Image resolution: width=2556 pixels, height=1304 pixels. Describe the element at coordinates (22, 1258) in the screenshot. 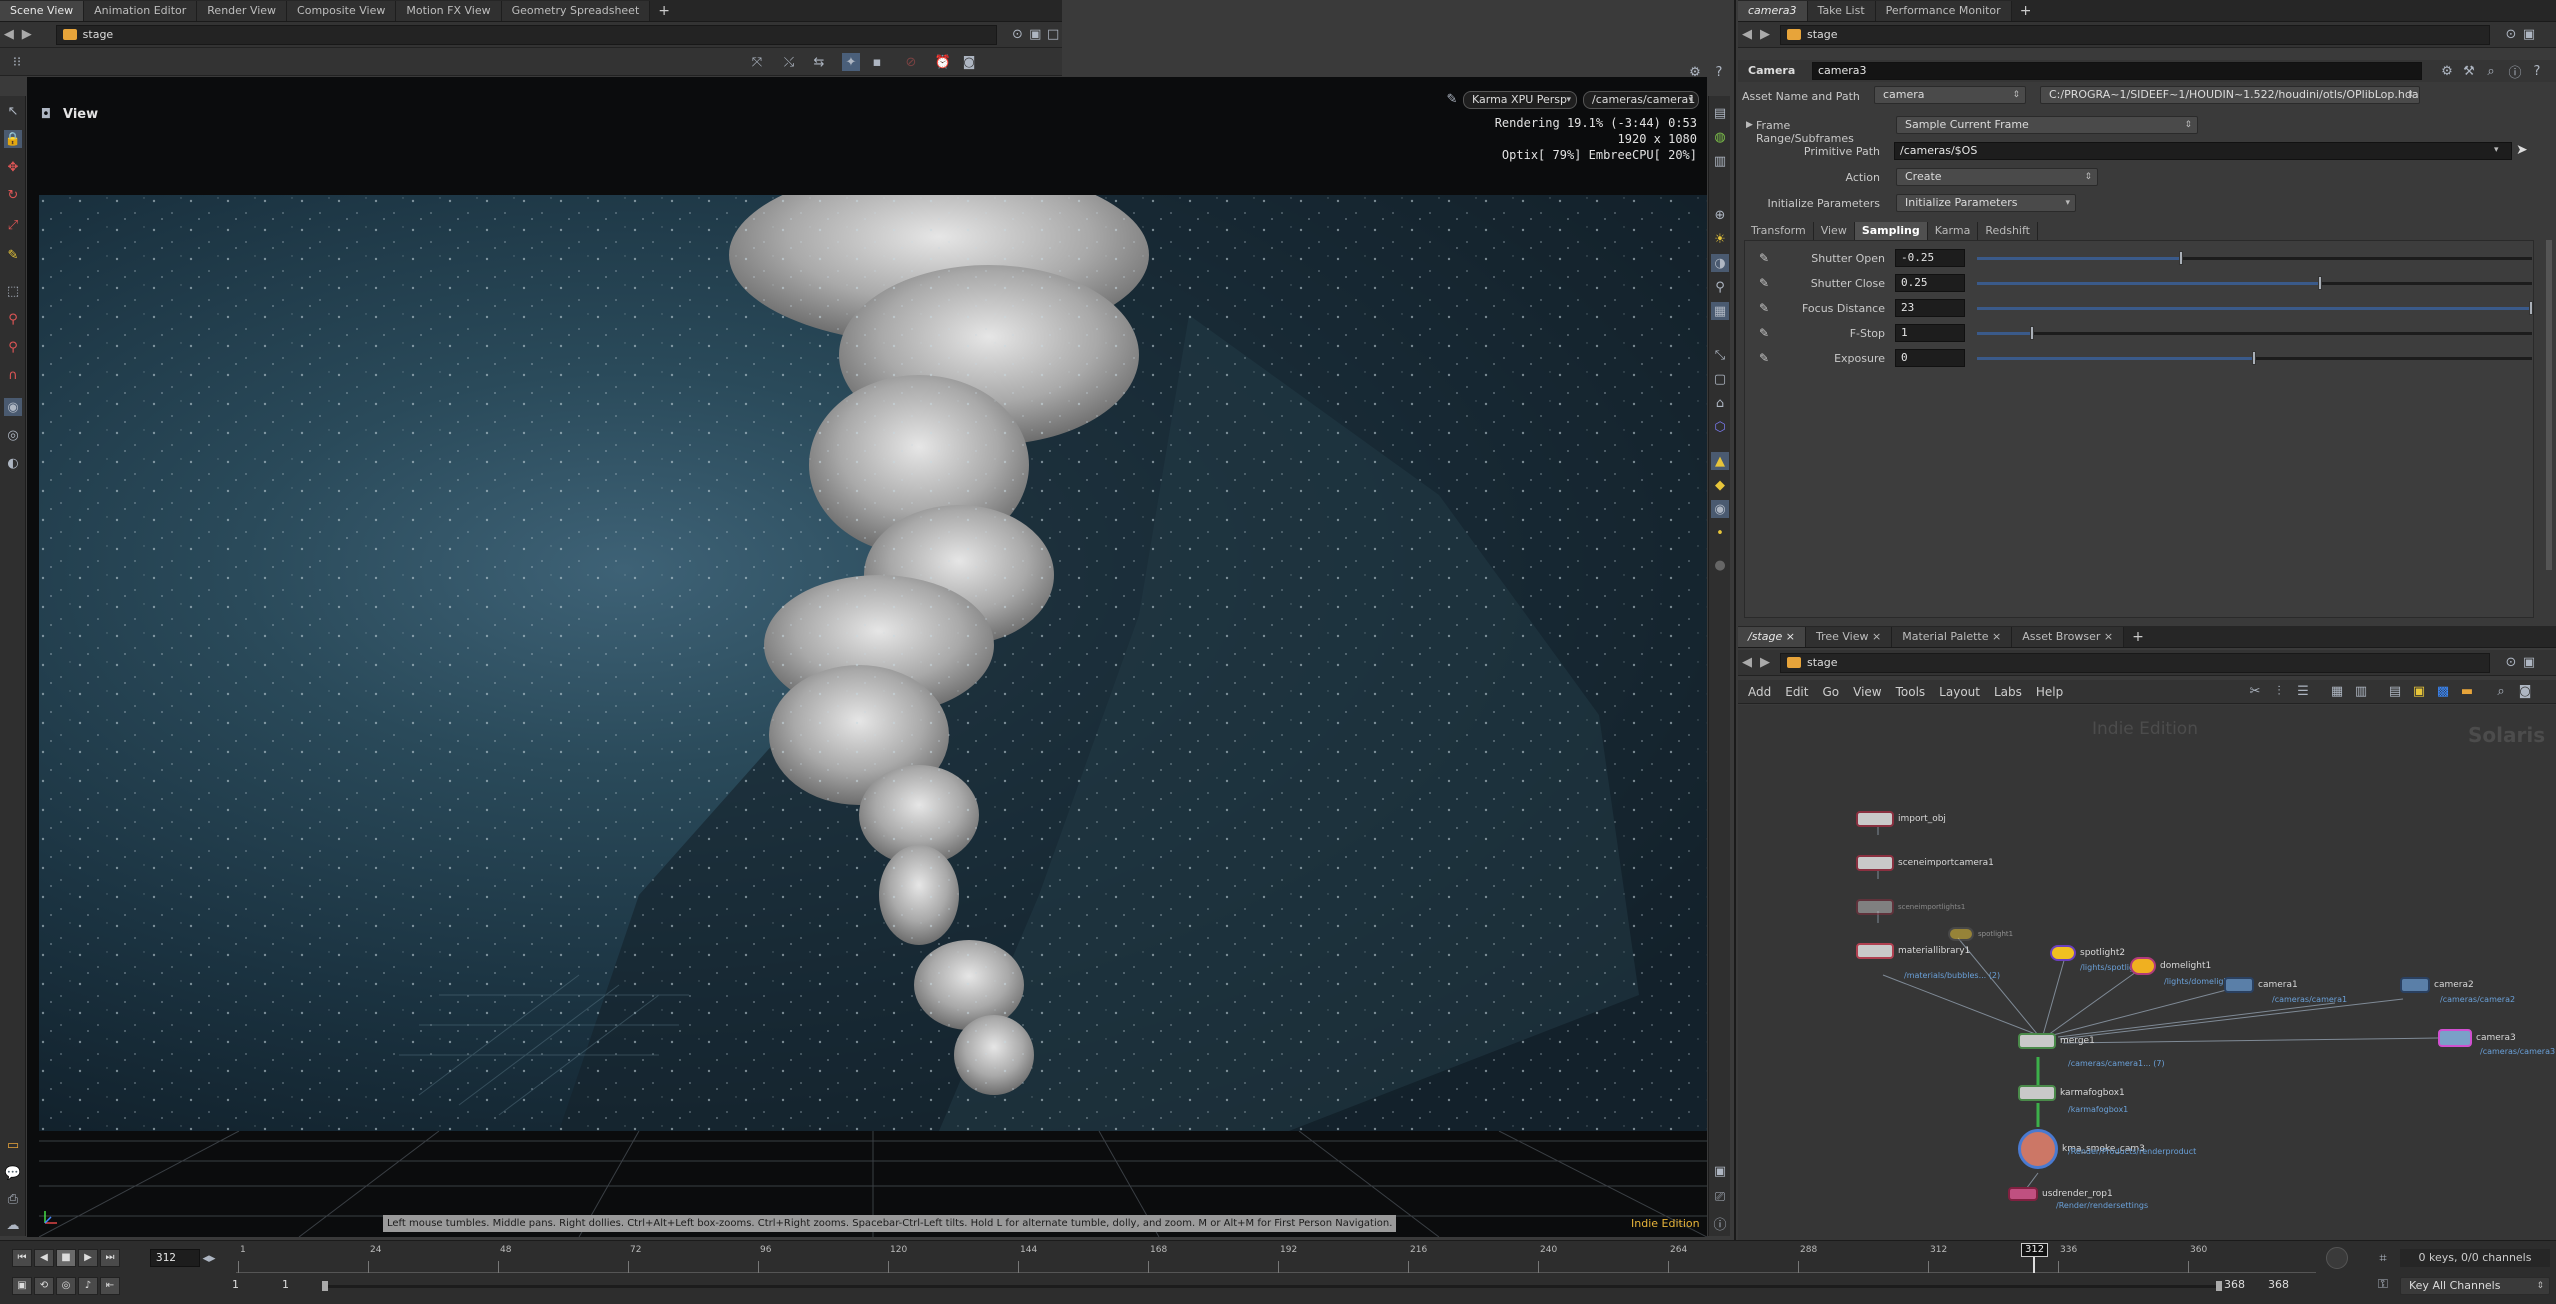

I see `jump-start-icon: ⏮` at that location.